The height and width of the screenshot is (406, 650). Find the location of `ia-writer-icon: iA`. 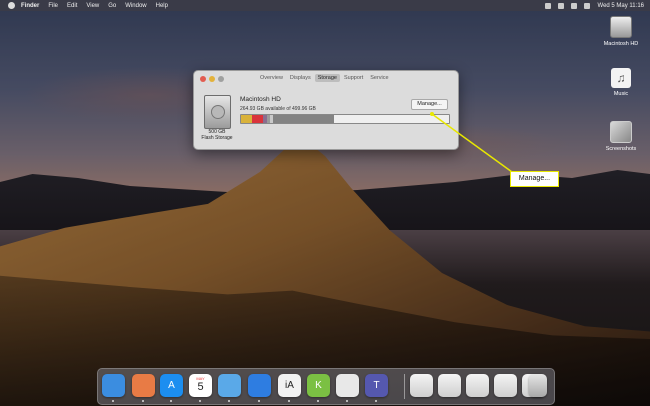

ia-writer-icon: iA is located at coordinates (289, 385).